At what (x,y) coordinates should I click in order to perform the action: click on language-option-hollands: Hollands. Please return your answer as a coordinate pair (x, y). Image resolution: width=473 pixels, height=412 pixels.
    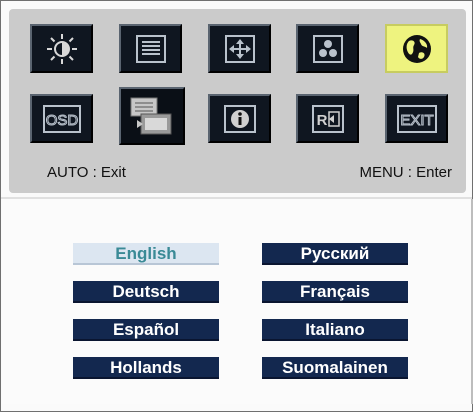
    Looking at the image, I should click on (146, 368).